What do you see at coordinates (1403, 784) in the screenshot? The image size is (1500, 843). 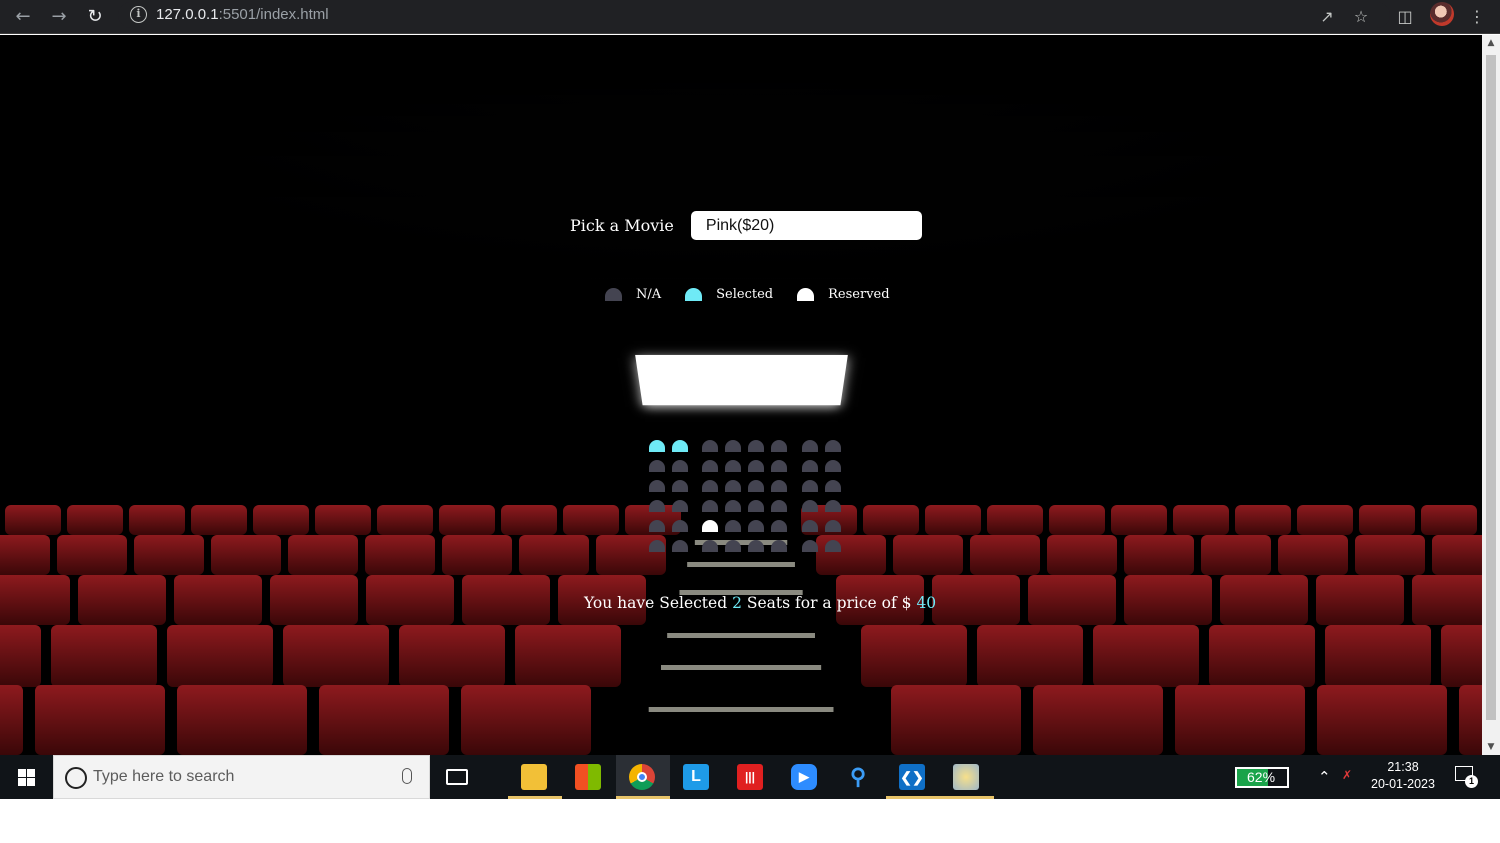 I see `clock-date: 20-01-2023` at bounding box center [1403, 784].